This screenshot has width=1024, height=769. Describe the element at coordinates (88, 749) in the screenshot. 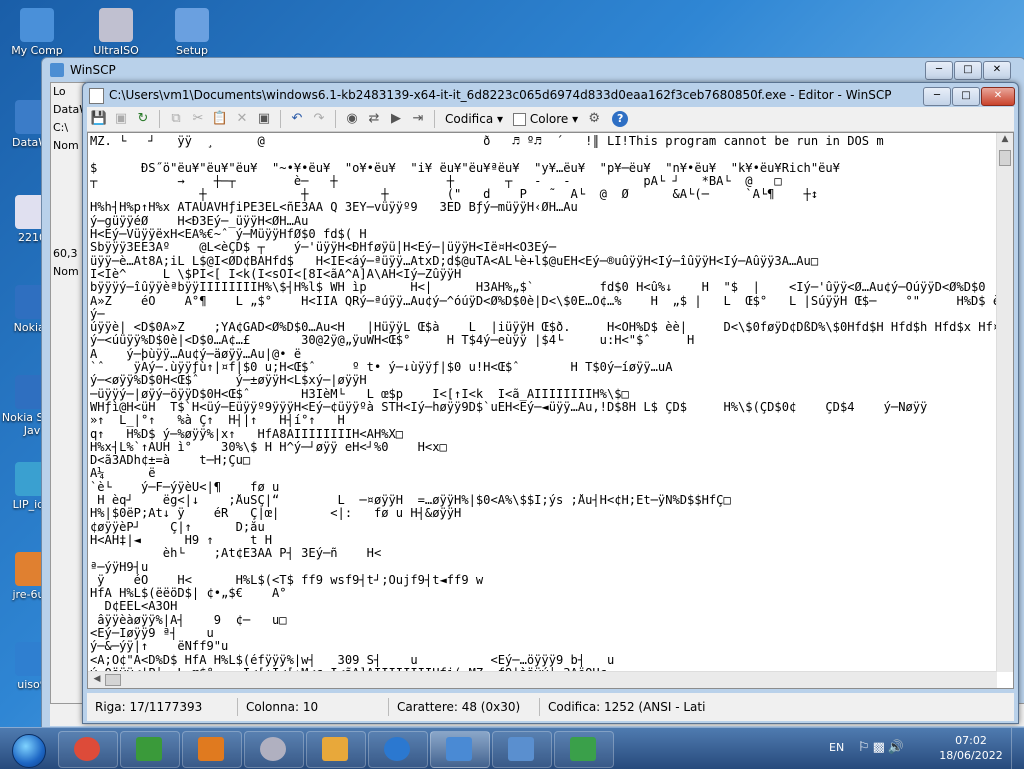

I see `taskbar-button-chrome` at that location.